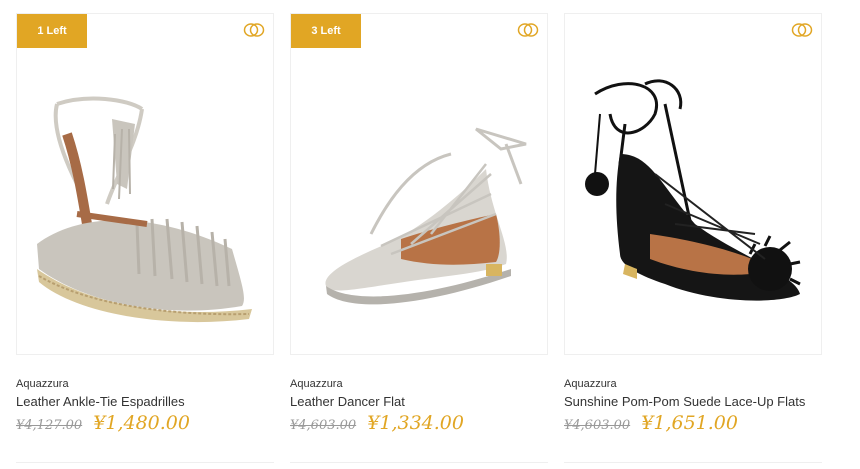 The width and height of the screenshot is (860, 469). I want to click on stock-badge: 3 Left, so click(326, 31).